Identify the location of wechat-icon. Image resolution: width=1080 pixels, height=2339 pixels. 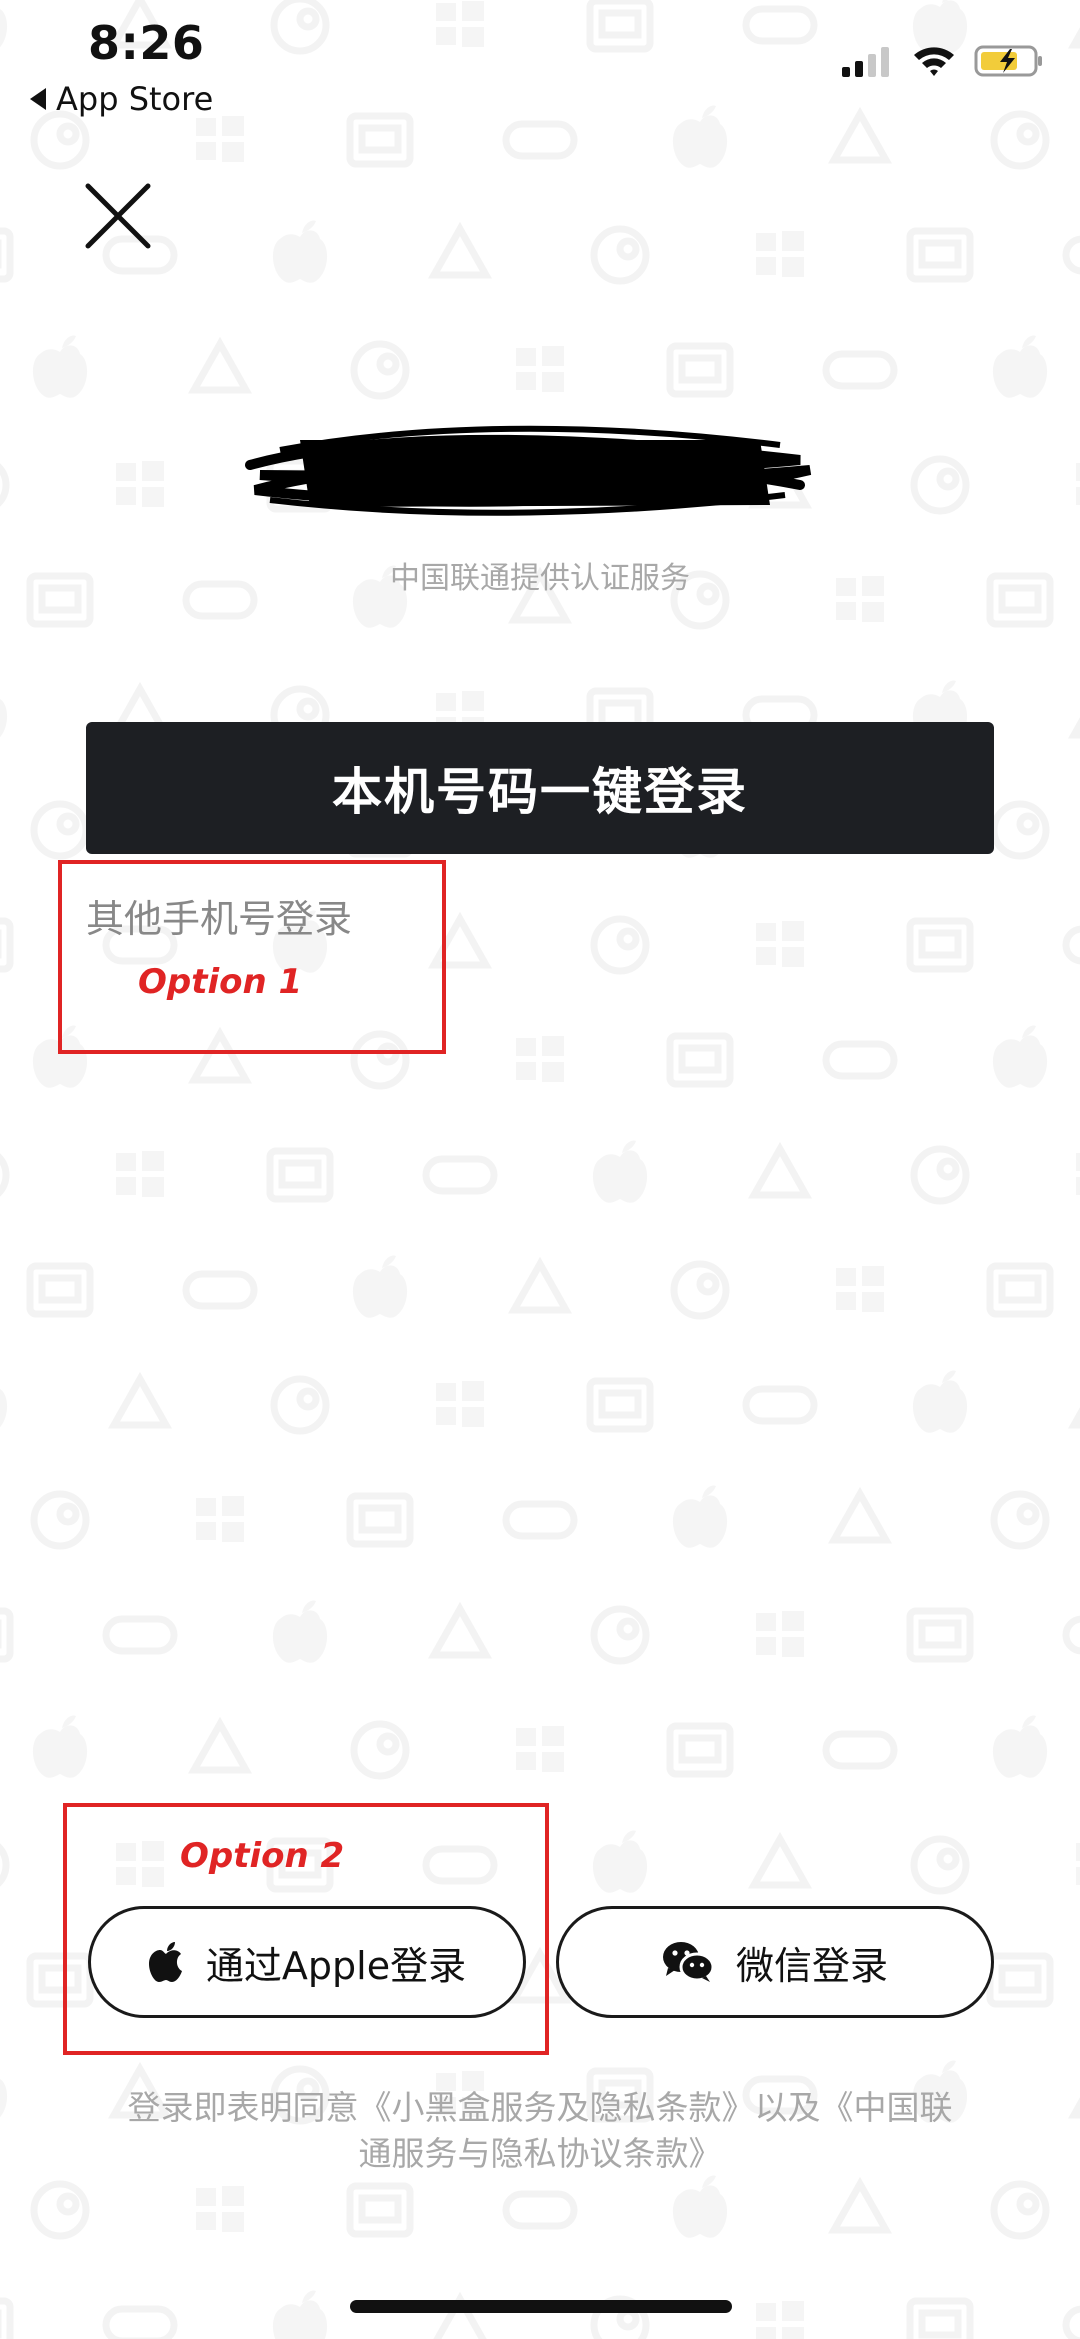
(688, 1962).